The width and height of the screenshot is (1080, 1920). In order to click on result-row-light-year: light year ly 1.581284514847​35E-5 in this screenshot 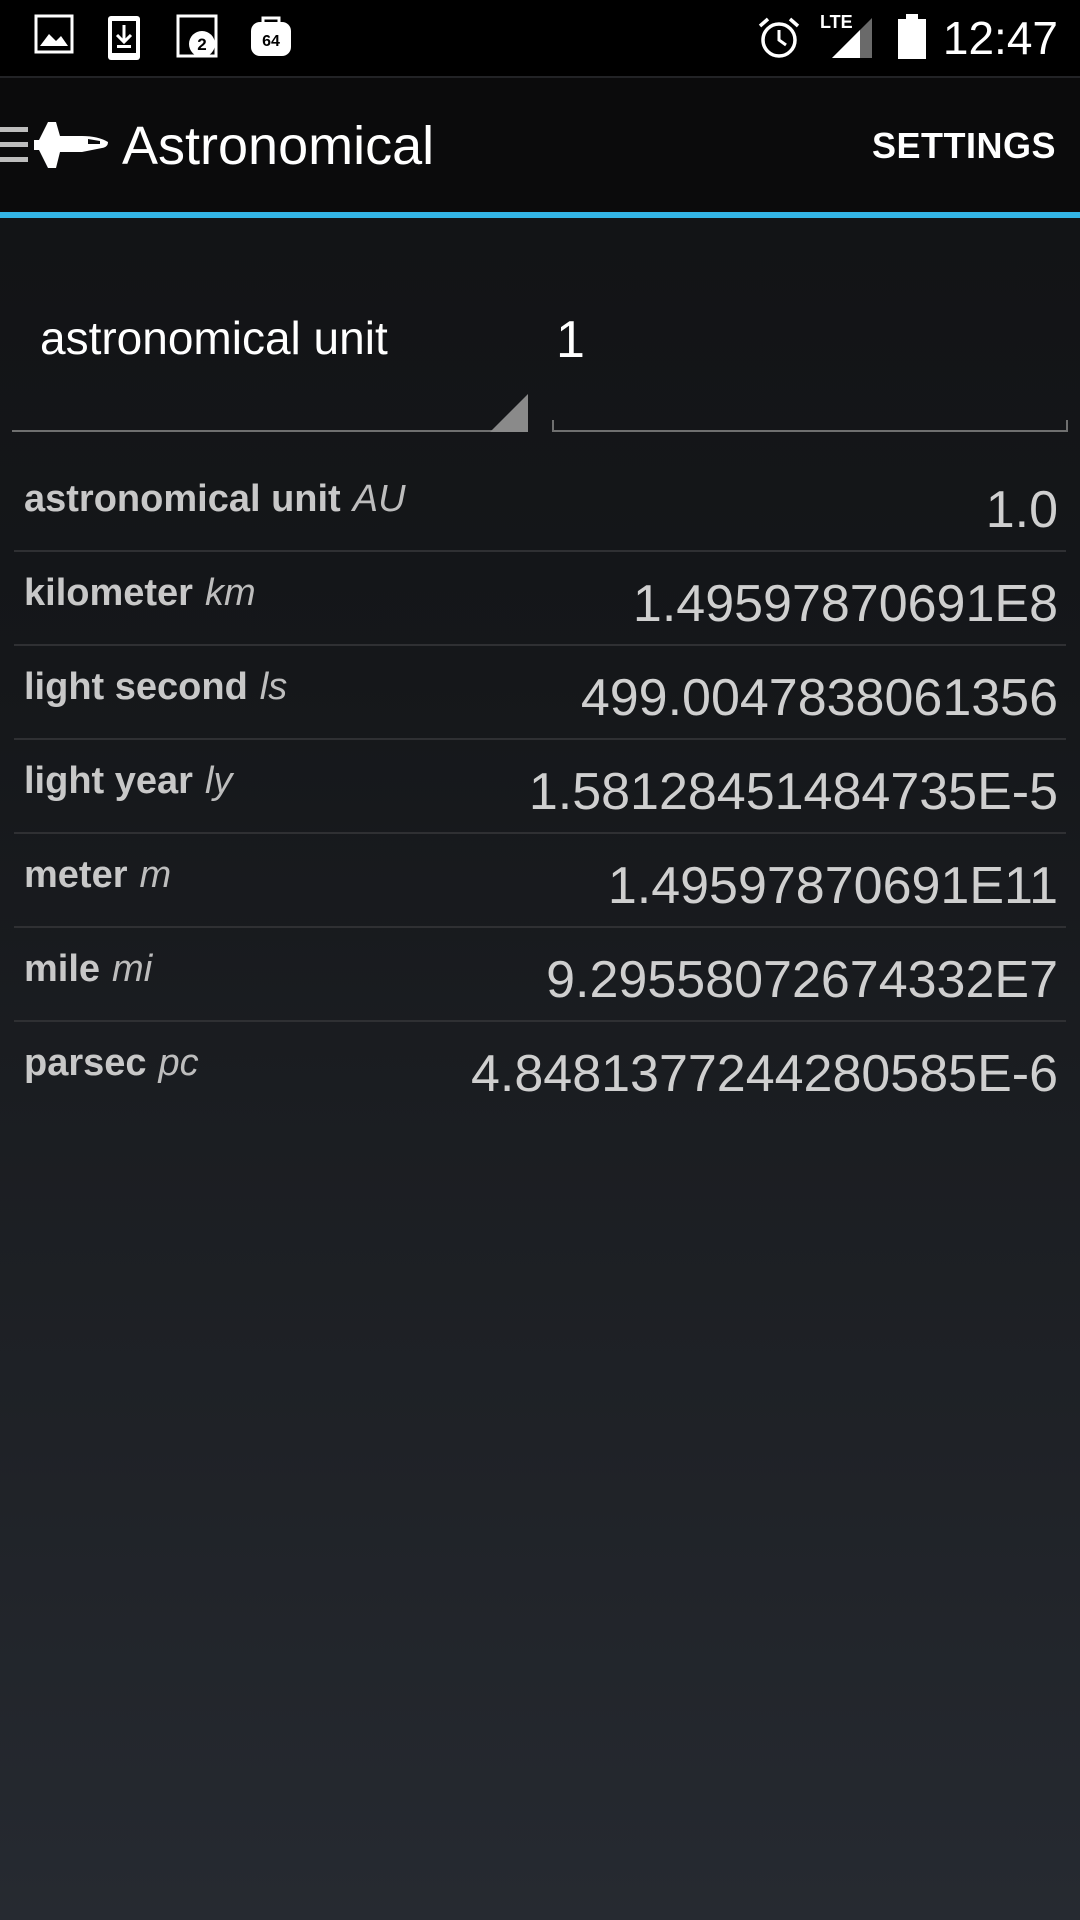, I will do `click(540, 787)`.